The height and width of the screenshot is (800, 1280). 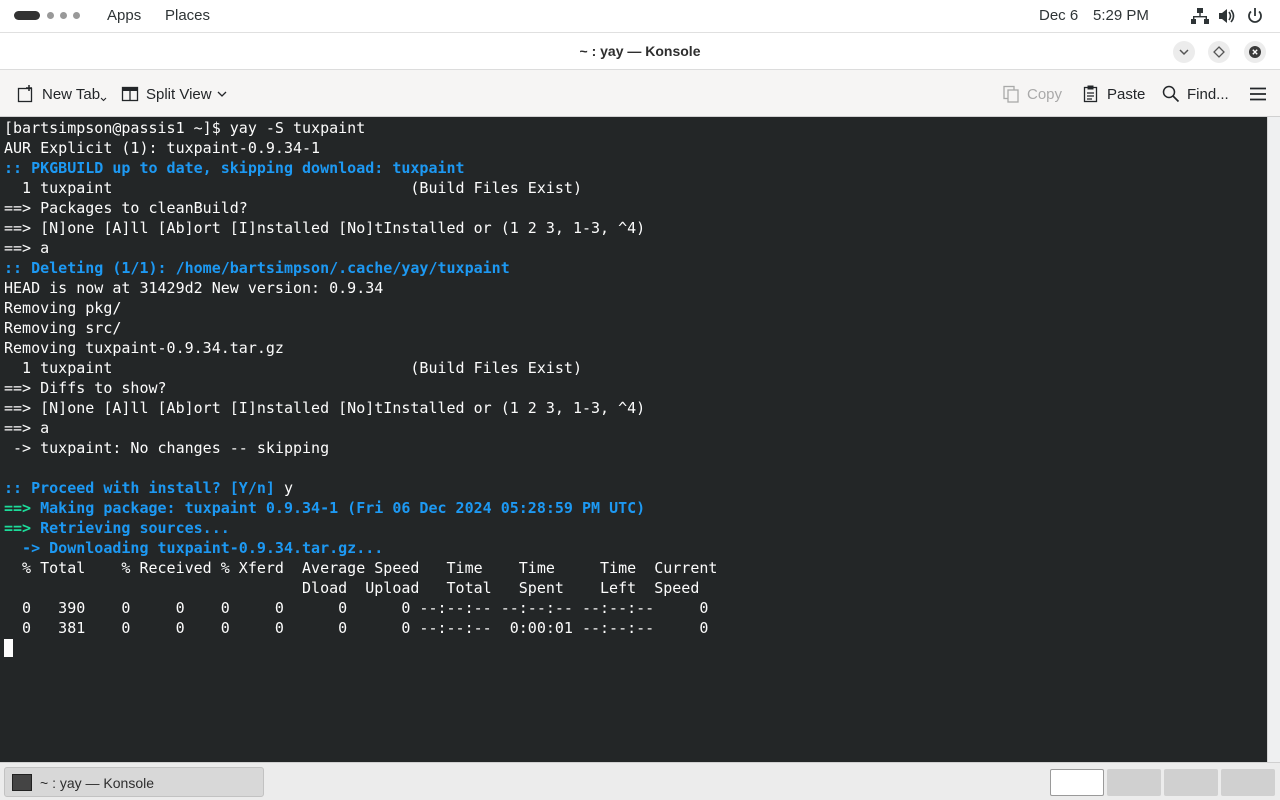 What do you see at coordinates (360, 328) in the screenshot?
I see `terminal-line: Removing src/` at bounding box center [360, 328].